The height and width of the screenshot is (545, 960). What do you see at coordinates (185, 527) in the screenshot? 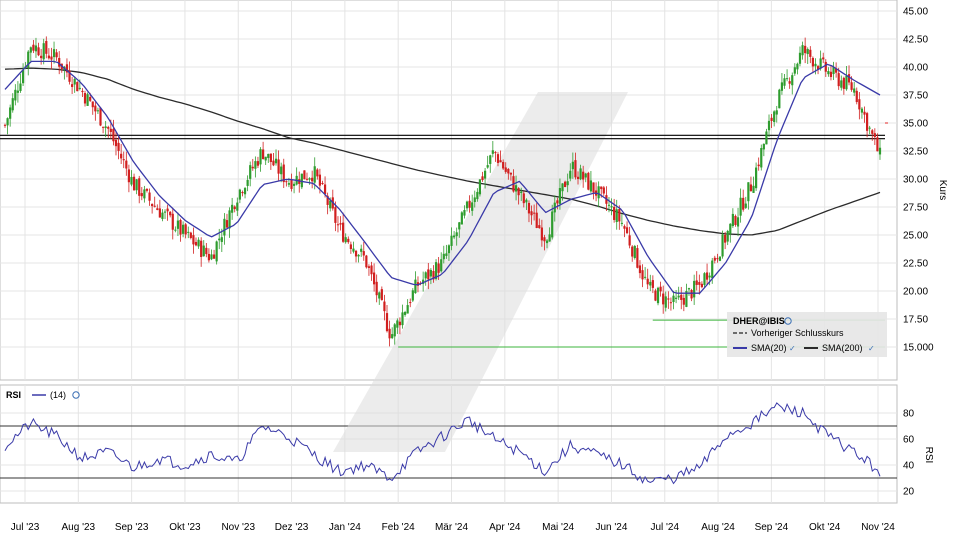
I see `x-tick-label: Okt '23` at bounding box center [185, 527].